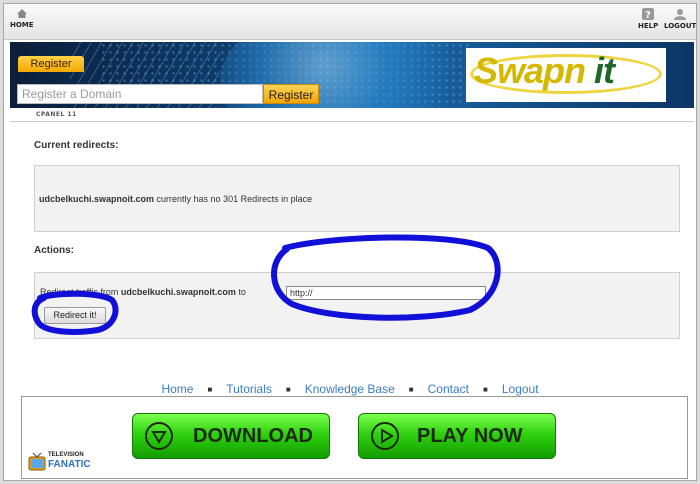 This screenshot has width=700, height=484. What do you see at coordinates (140, 94) in the screenshot?
I see `domain-search-input: Register a Domain` at bounding box center [140, 94].